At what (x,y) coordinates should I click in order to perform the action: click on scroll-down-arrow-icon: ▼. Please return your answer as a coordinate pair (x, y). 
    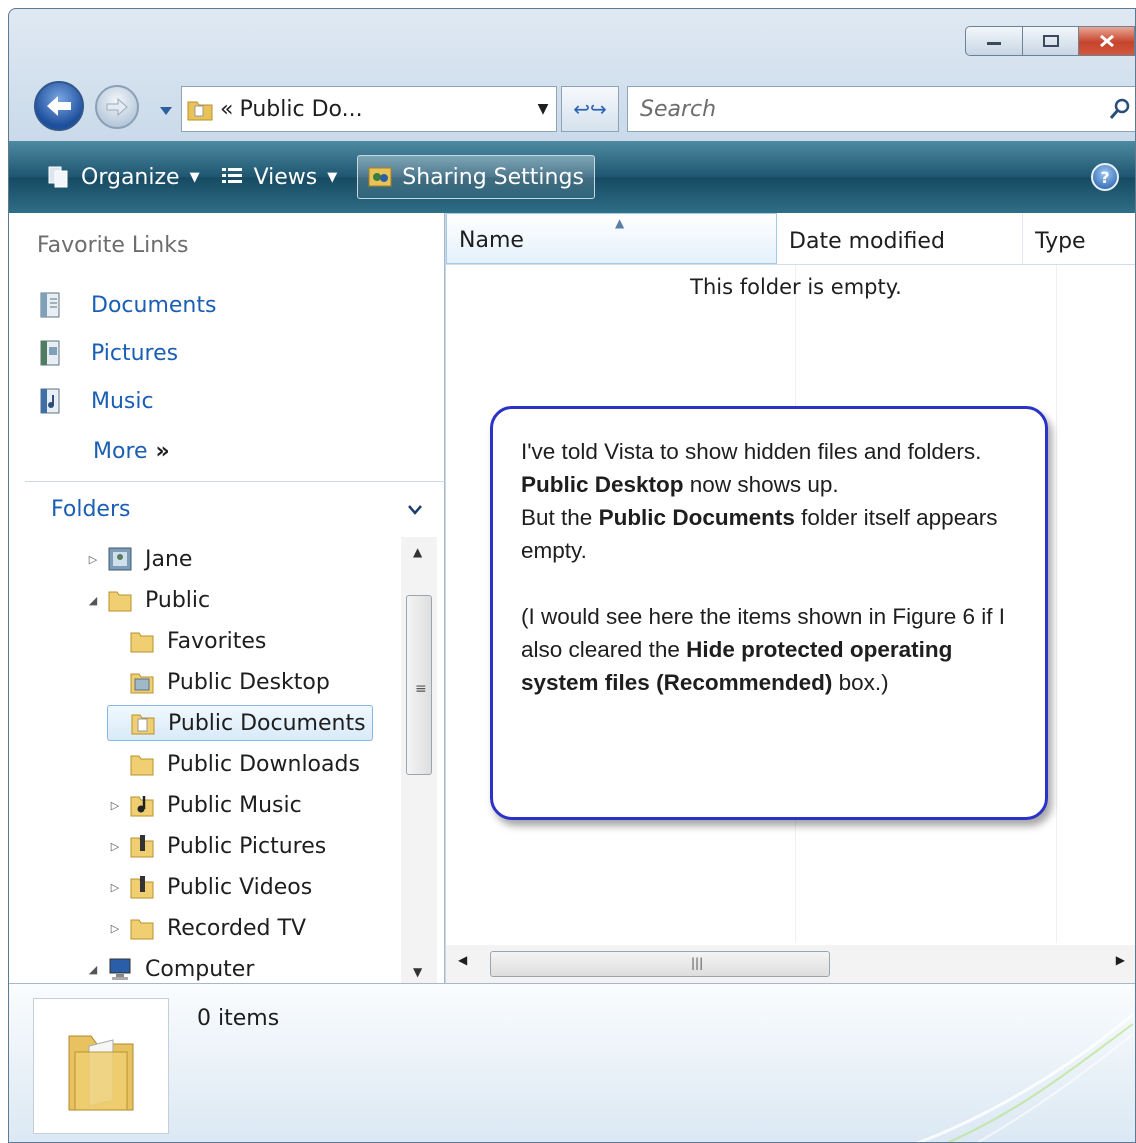
    Looking at the image, I should click on (417, 972).